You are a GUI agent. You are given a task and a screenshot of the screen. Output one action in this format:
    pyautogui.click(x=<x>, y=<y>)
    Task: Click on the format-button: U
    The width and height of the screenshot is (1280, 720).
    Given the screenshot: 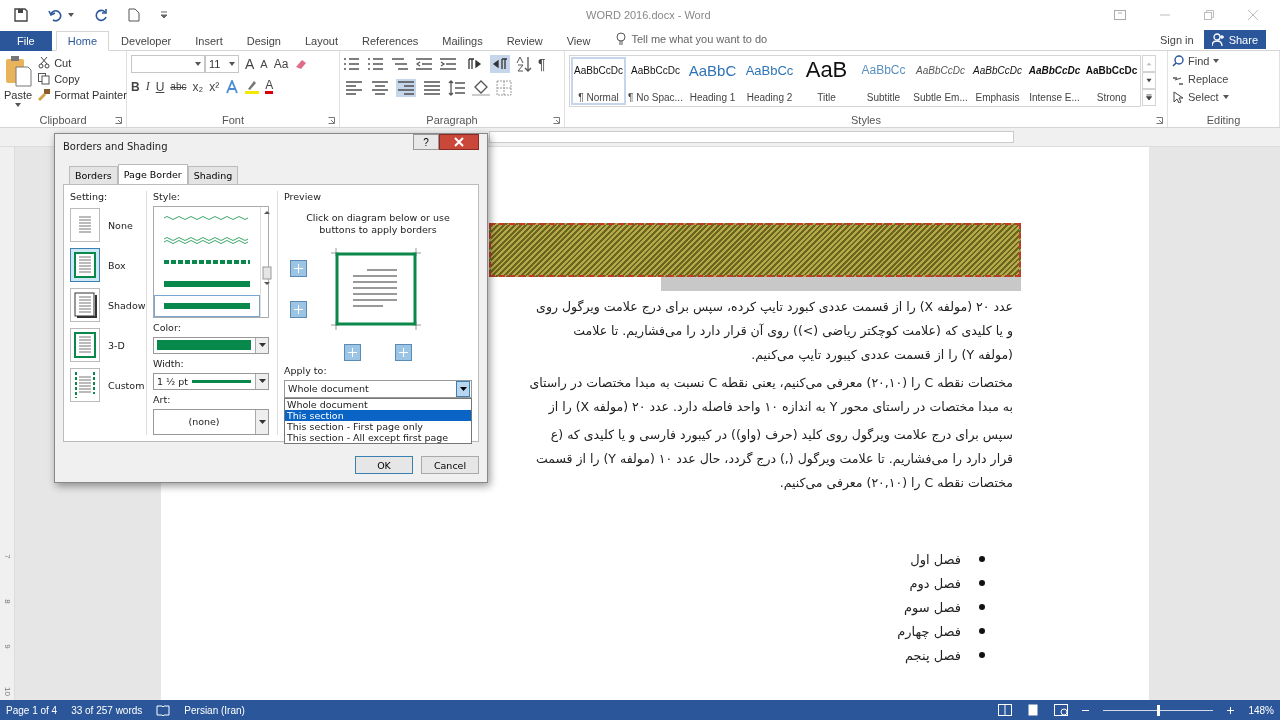 What is the action you would take?
    pyautogui.click(x=160, y=86)
    